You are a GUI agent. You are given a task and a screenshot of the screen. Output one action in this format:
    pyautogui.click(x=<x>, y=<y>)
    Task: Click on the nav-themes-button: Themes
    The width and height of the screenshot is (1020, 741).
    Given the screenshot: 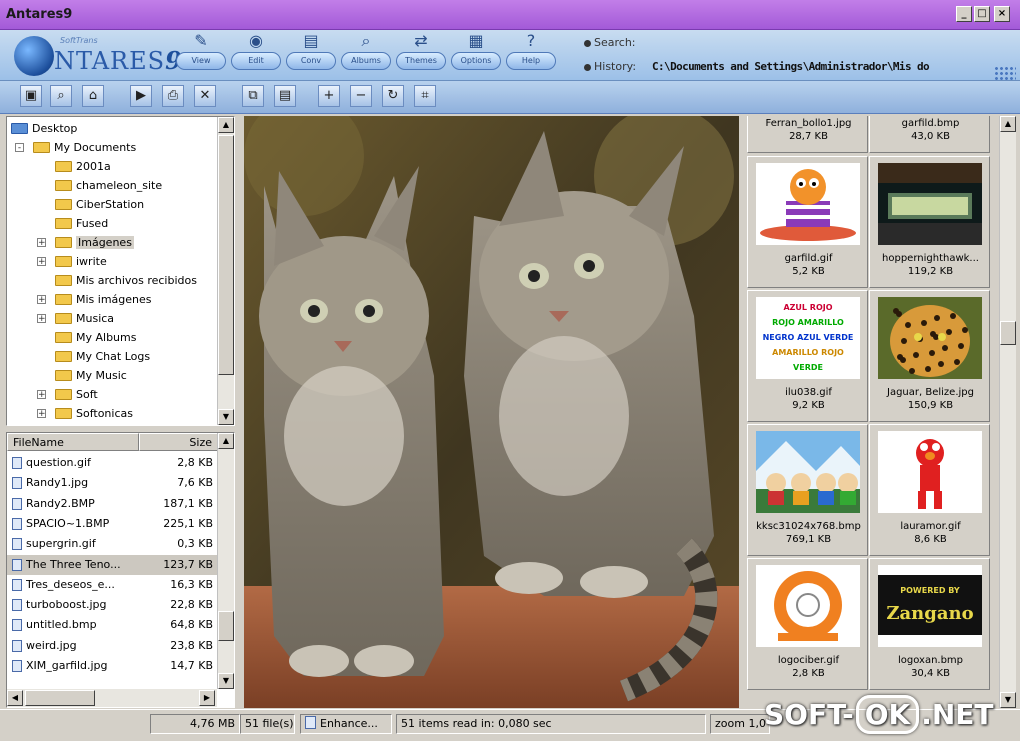 What is the action you would take?
    pyautogui.click(x=421, y=61)
    